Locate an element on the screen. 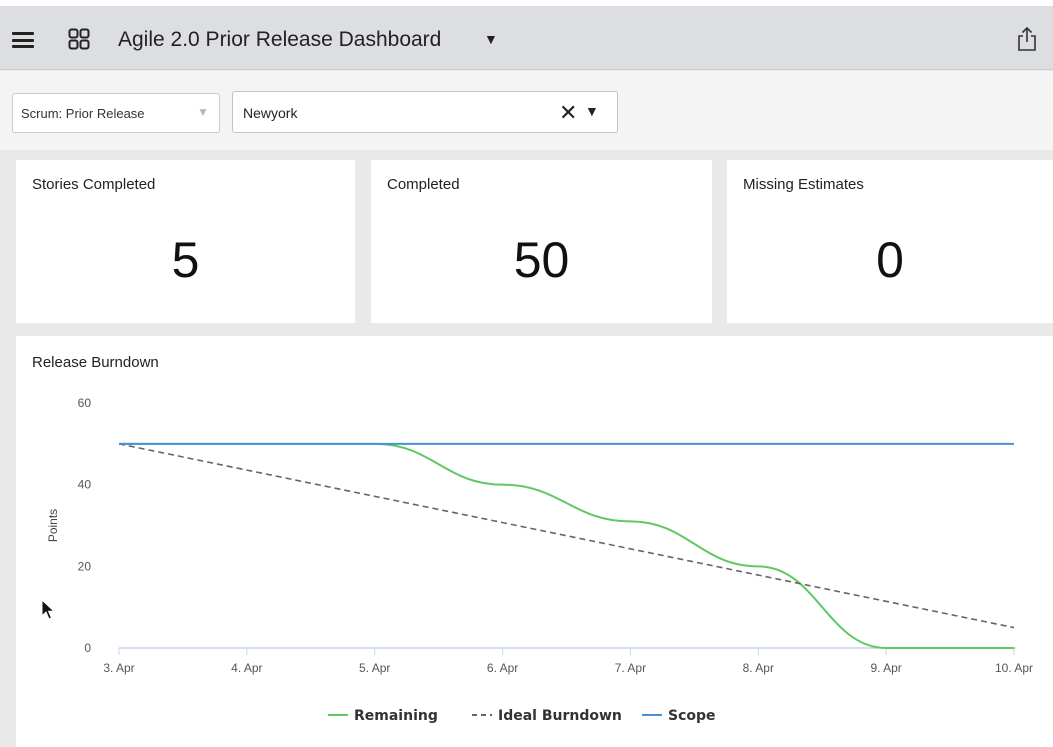  hamburger-menu-icon is located at coordinates (23, 40).